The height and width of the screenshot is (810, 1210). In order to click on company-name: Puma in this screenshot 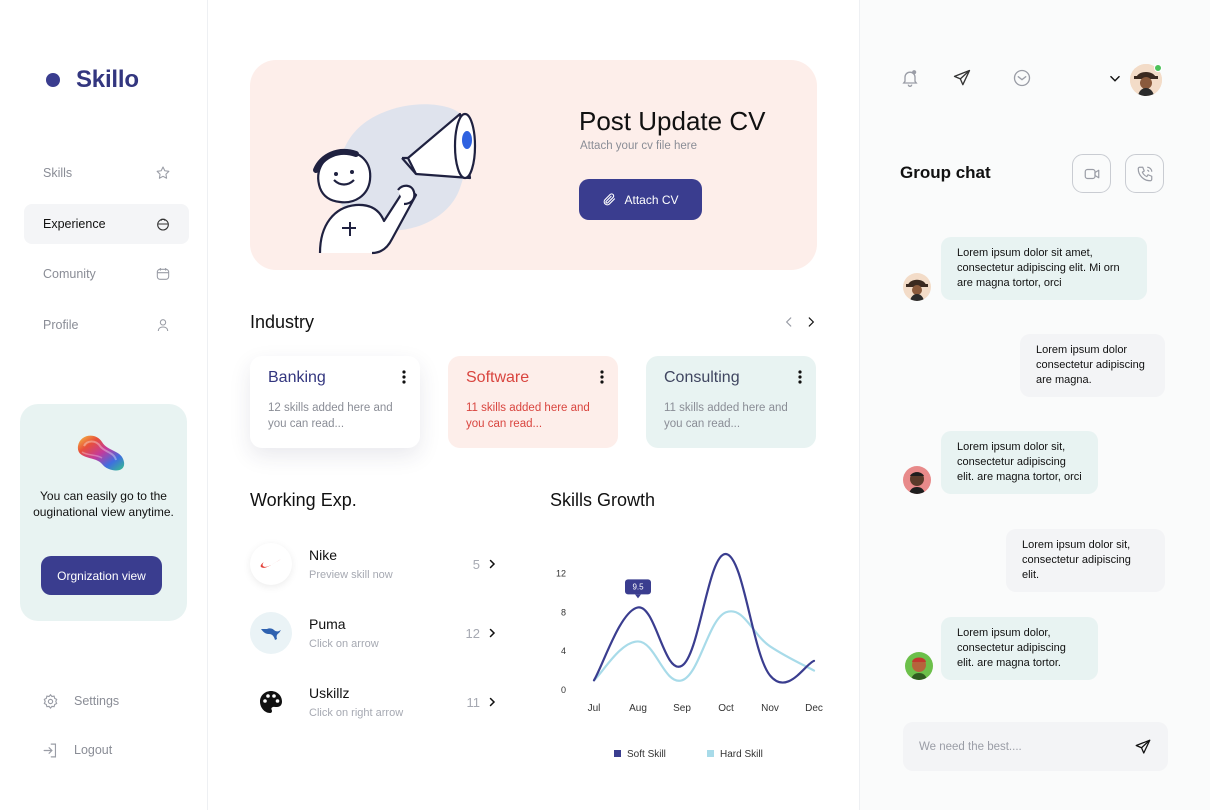, I will do `click(327, 624)`.